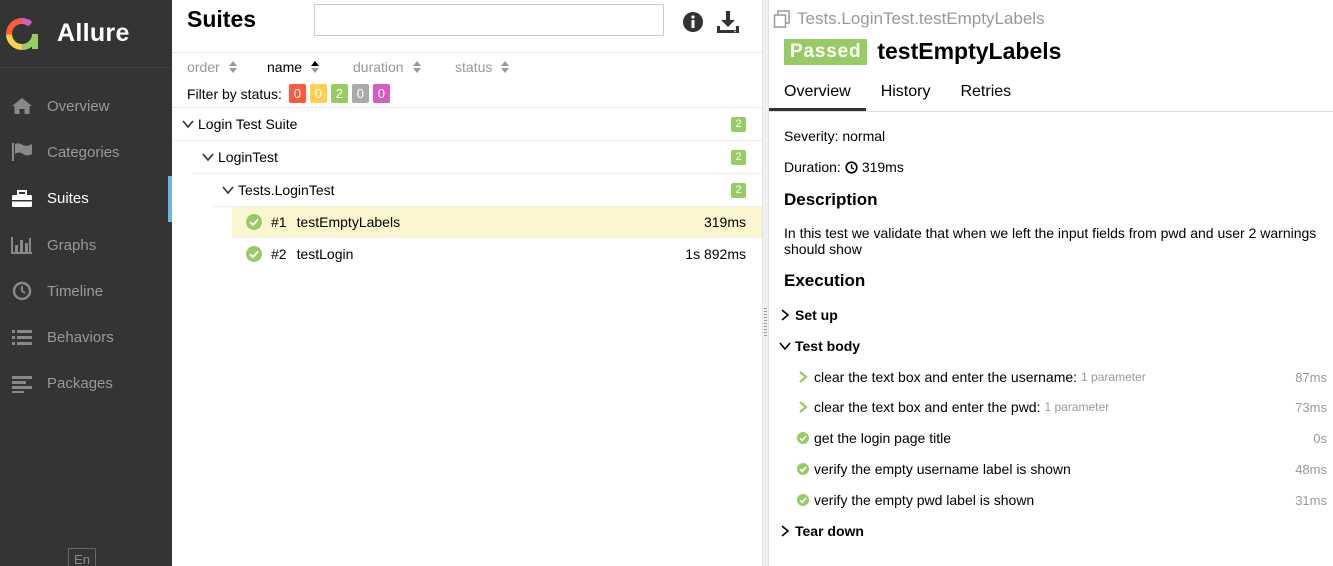 This screenshot has height=566, width=1333. I want to click on test-row: #2 testLogin 1s 892ms, so click(497, 253).